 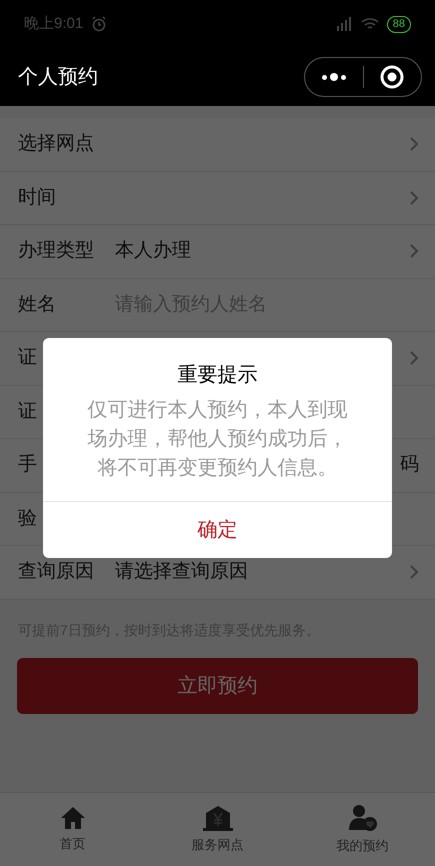 What do you see at coordinates (73, 818) in the screenshot?
I see `house-icon` at bounding box center [73, 818].